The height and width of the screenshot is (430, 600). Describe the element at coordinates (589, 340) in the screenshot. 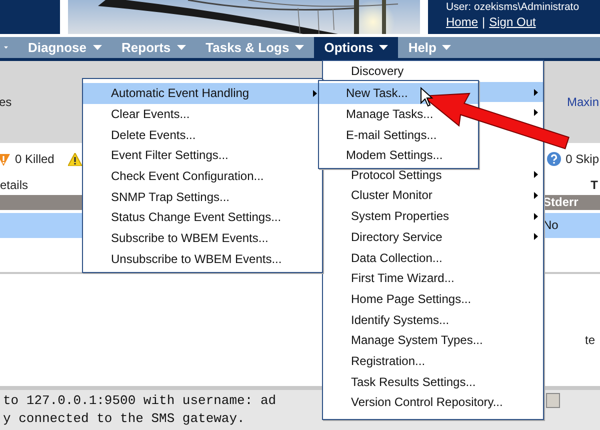

I see `text-fragment: te` at that location.